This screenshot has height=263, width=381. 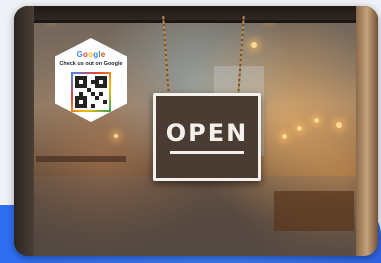 I want to click on door-frame-right, so click(x=367, y=131).